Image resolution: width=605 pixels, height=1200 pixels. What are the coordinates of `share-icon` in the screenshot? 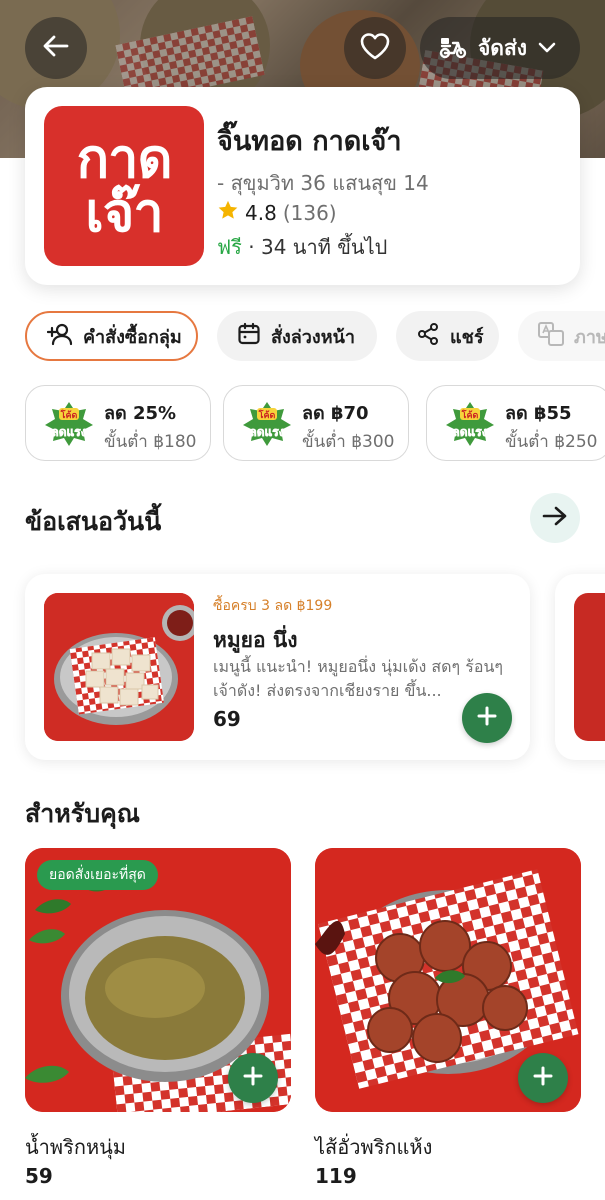 It's located at (428, 336).